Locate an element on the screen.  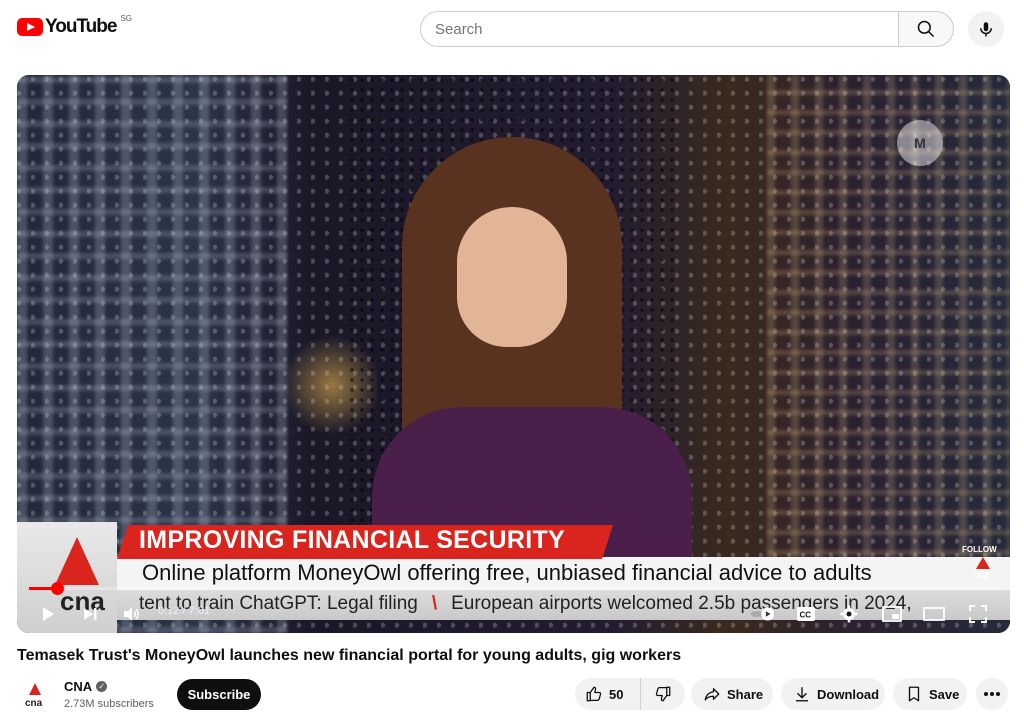
download-label: Download is located at coordinates (848, 694).